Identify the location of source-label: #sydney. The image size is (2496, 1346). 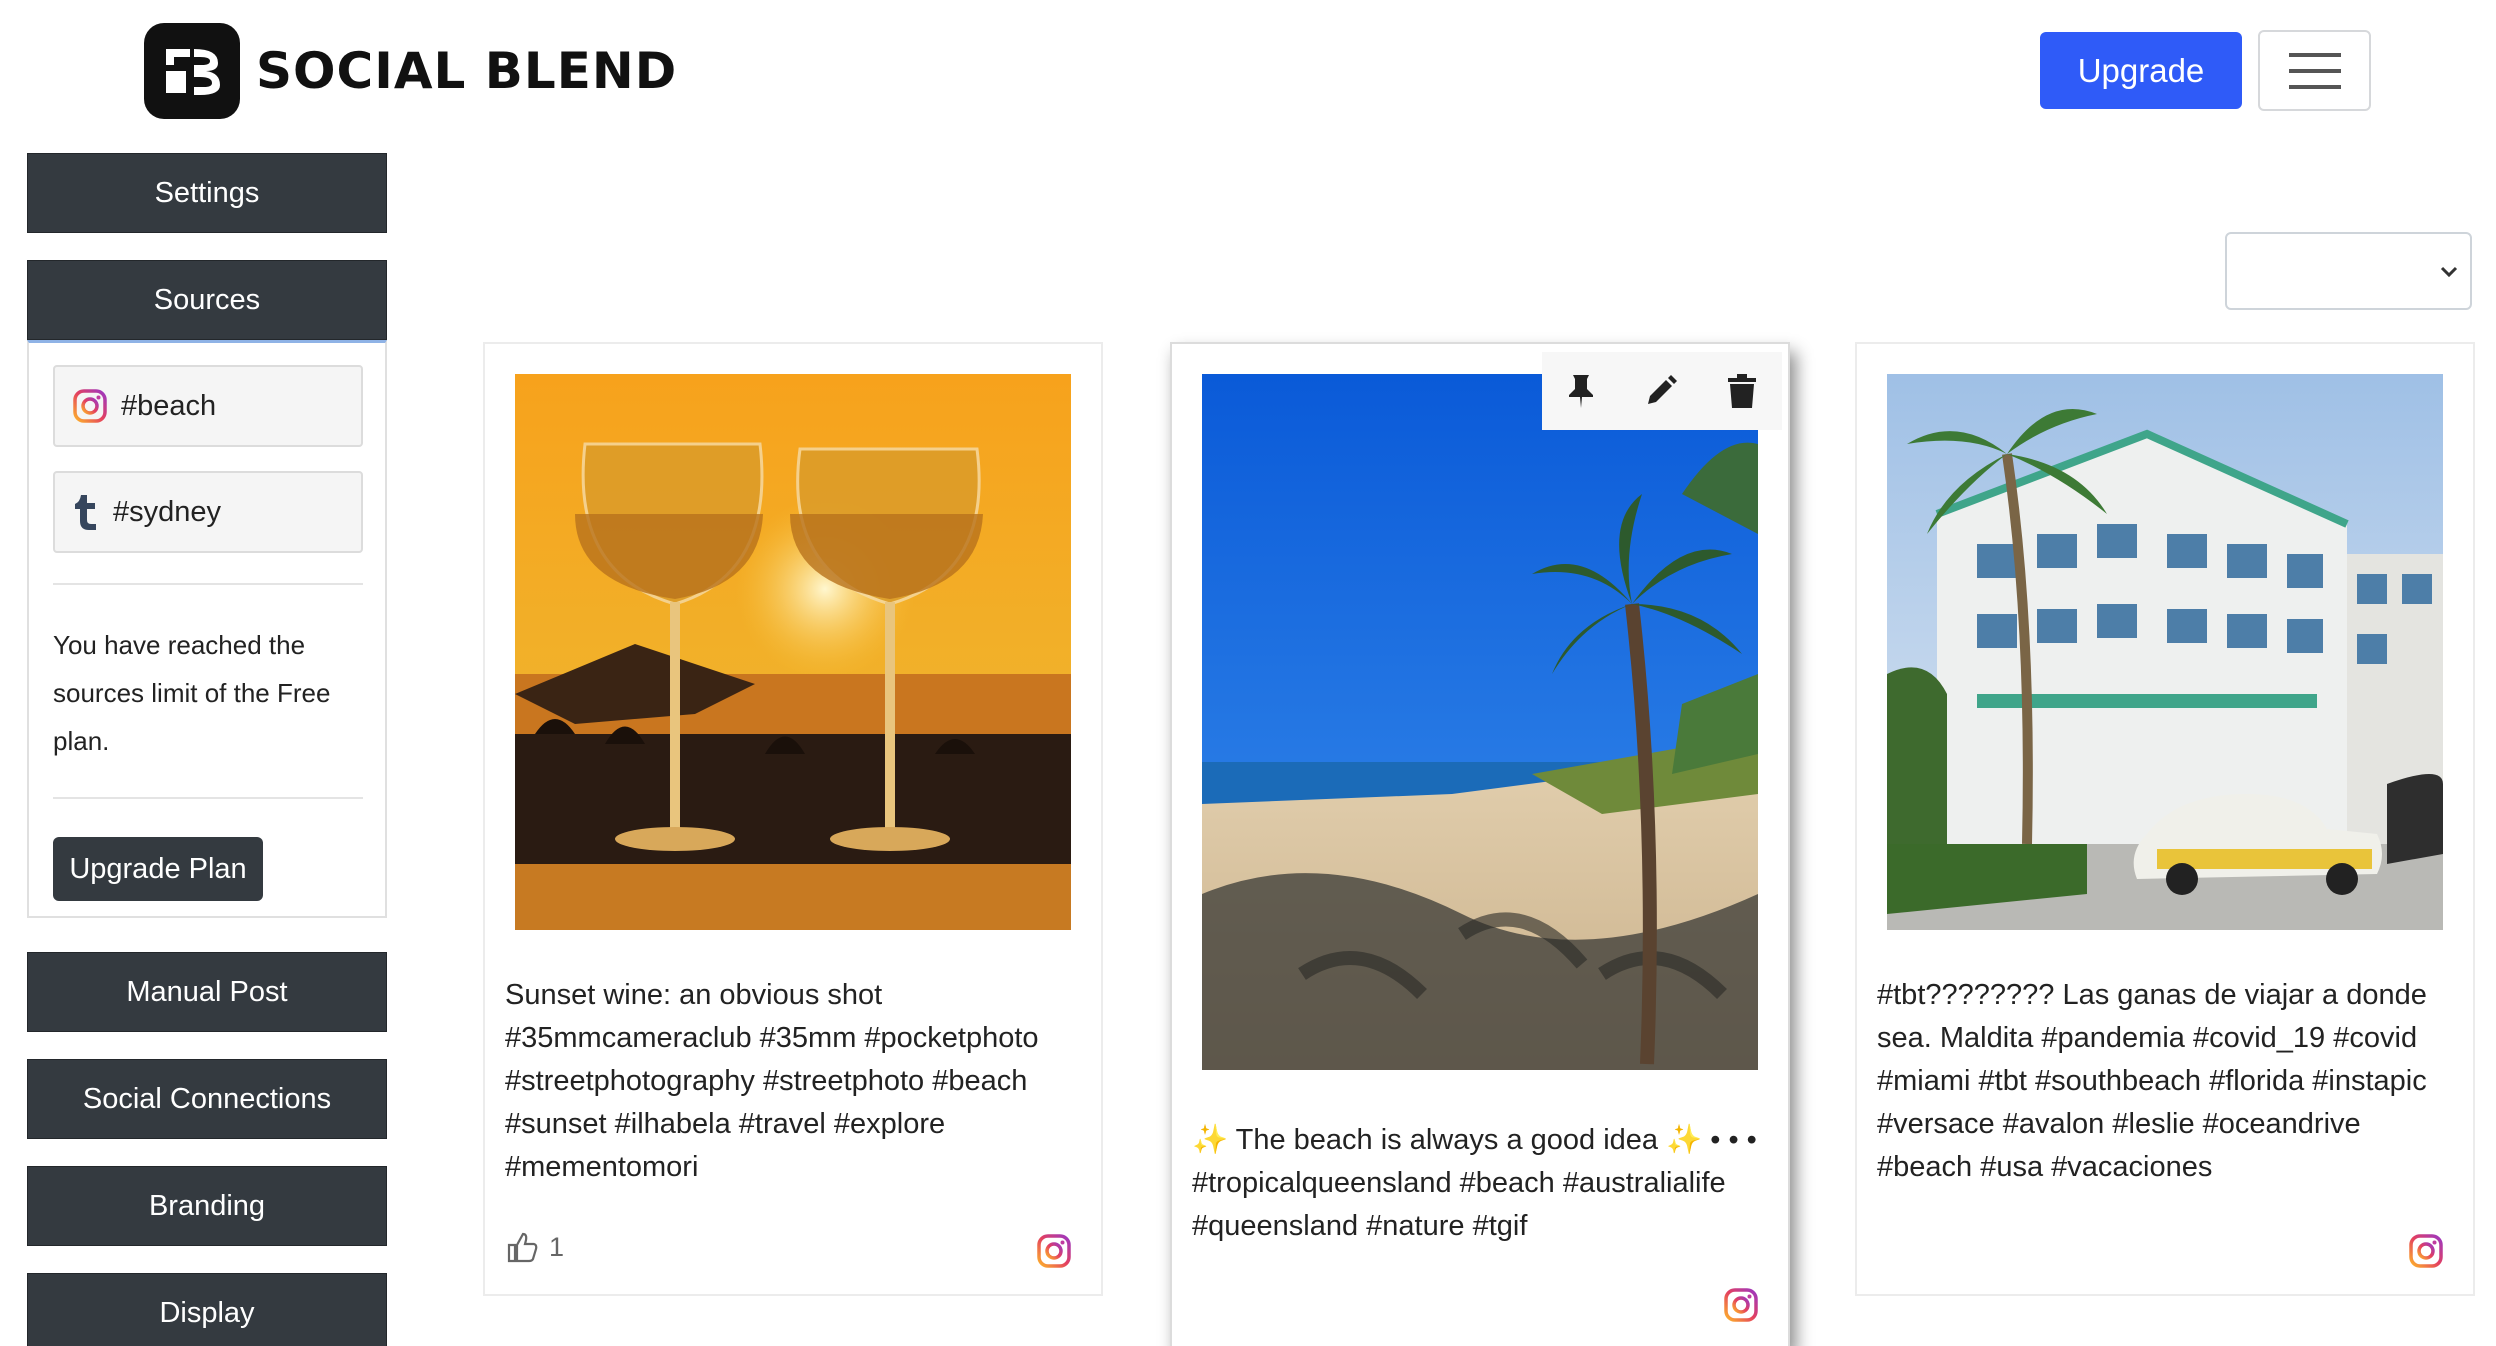
(167, 511).